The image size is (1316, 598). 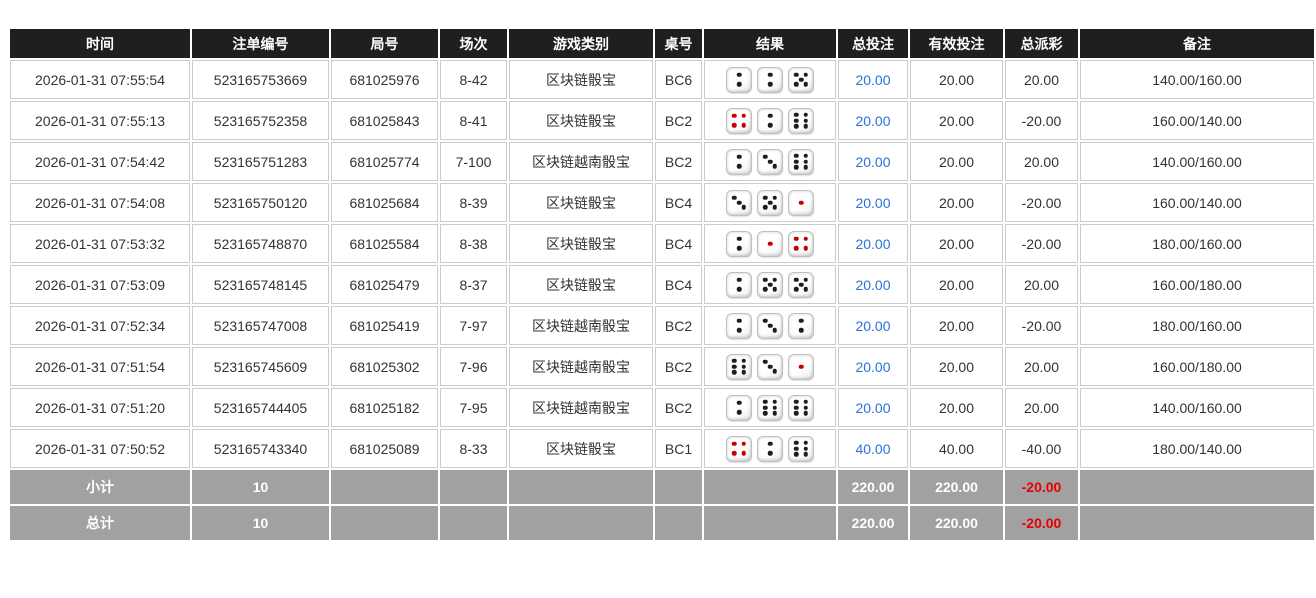 I want to click on header-time: 时间, so click(x=100, y=43).